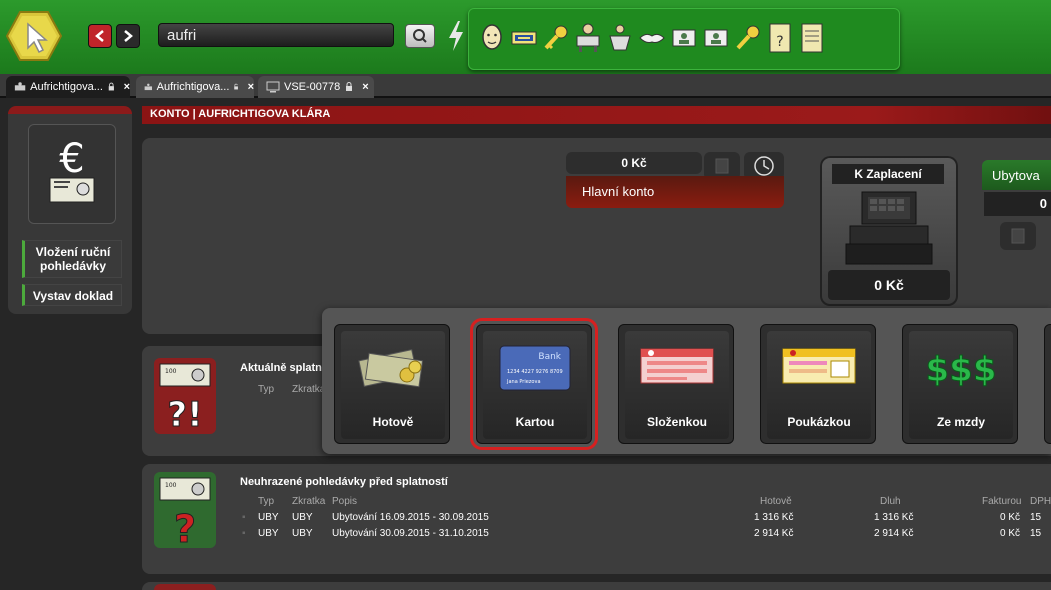 The image size is (1051, 590). Describe the element at coordinates (185, 399) in the screenshot. I see `overdue-banknote-icon: 100 ?!` at that location.